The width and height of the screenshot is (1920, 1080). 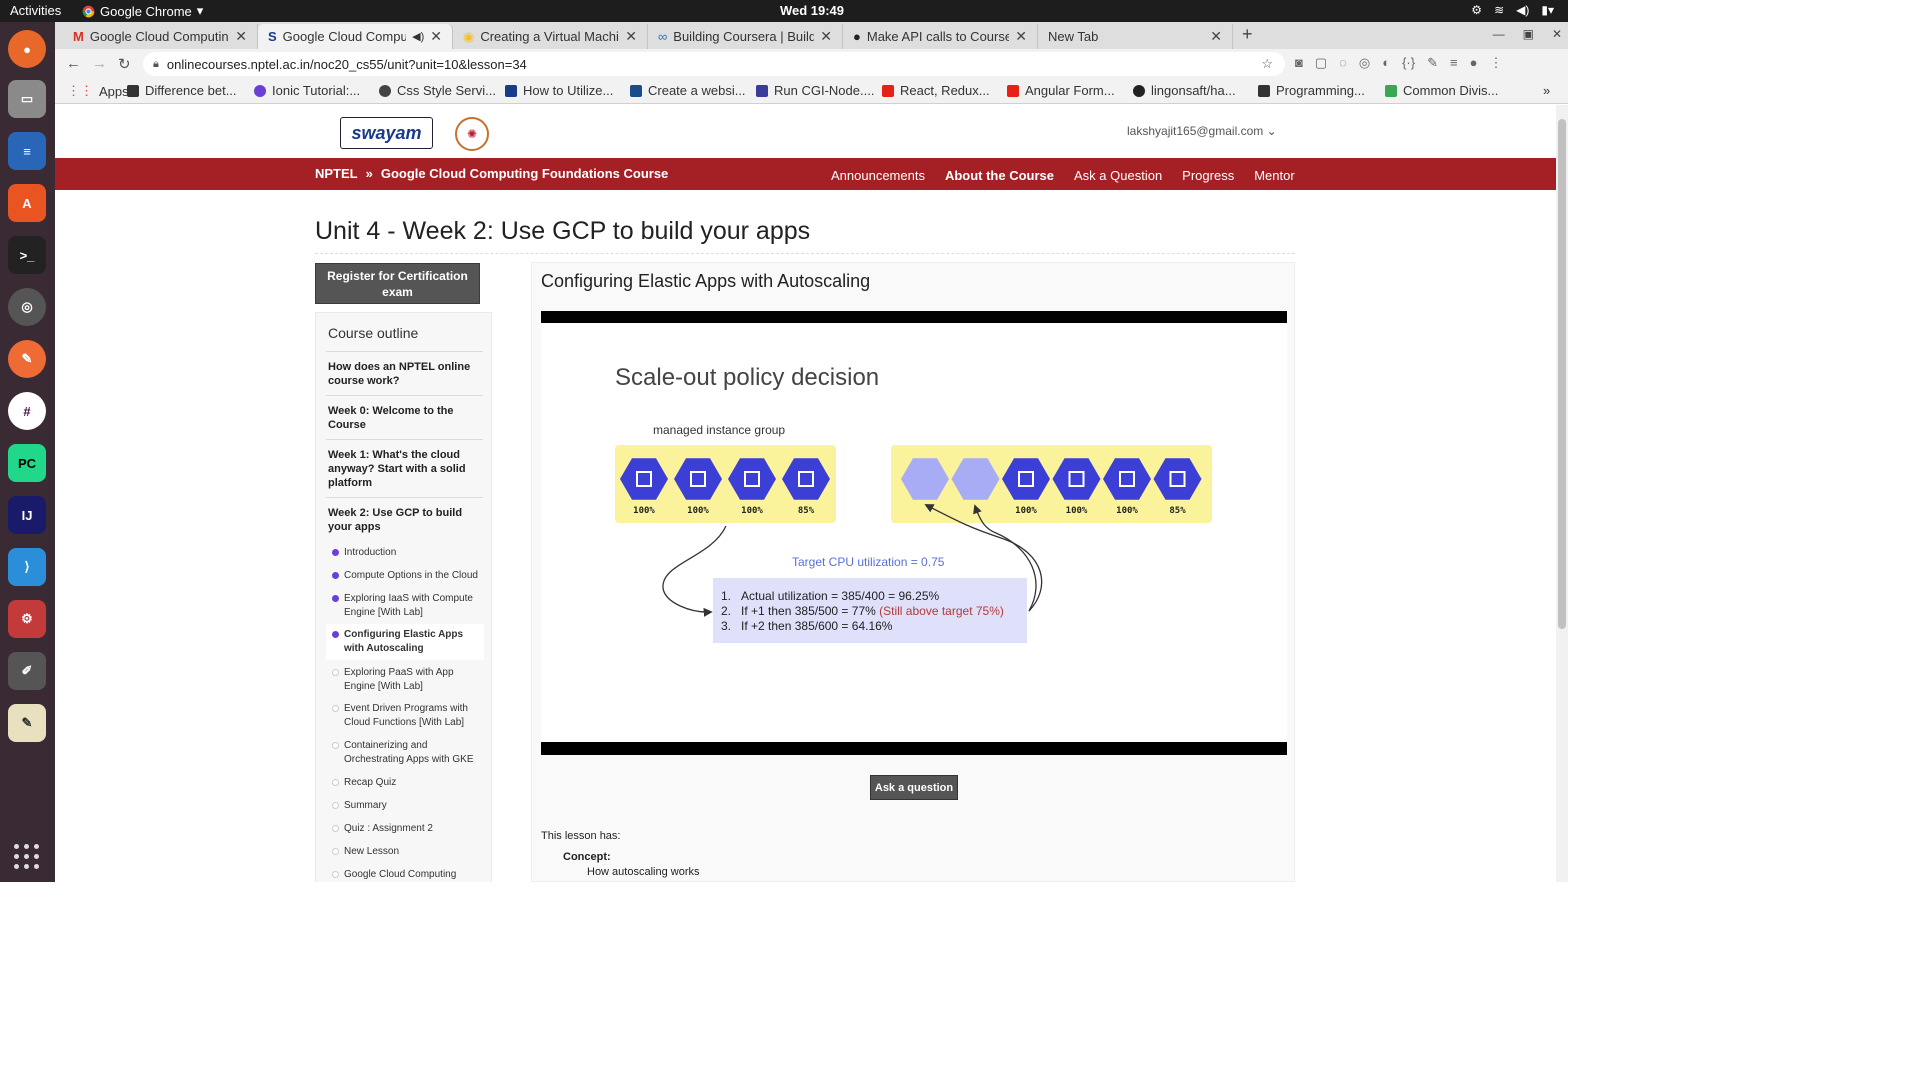 I want to click on extension-icon: ✎, so click(x=1432, y=63).